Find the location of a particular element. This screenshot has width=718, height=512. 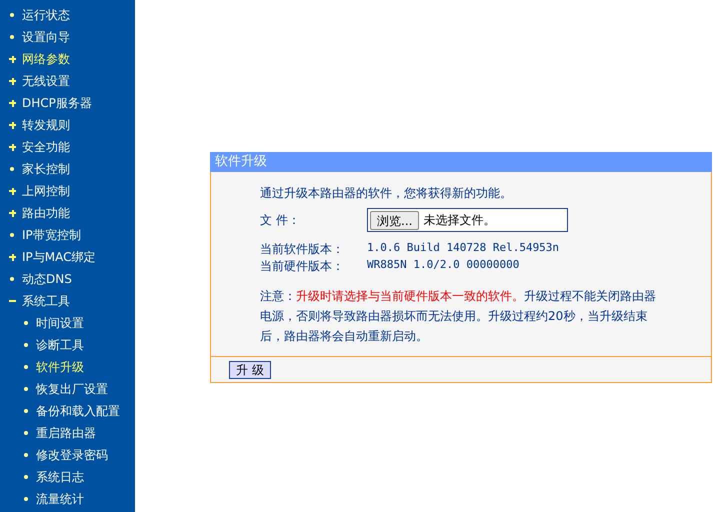

sidebar-item: 系统日志 is located at coordinates (60, 477).